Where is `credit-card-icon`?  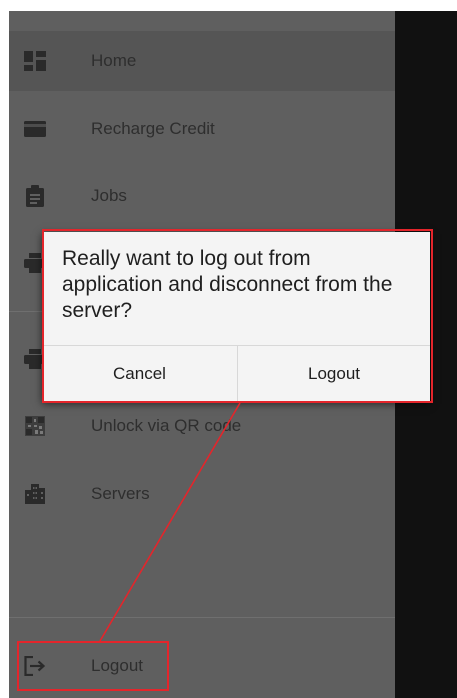 credit-card-icon is located at coordinates (35, 129).